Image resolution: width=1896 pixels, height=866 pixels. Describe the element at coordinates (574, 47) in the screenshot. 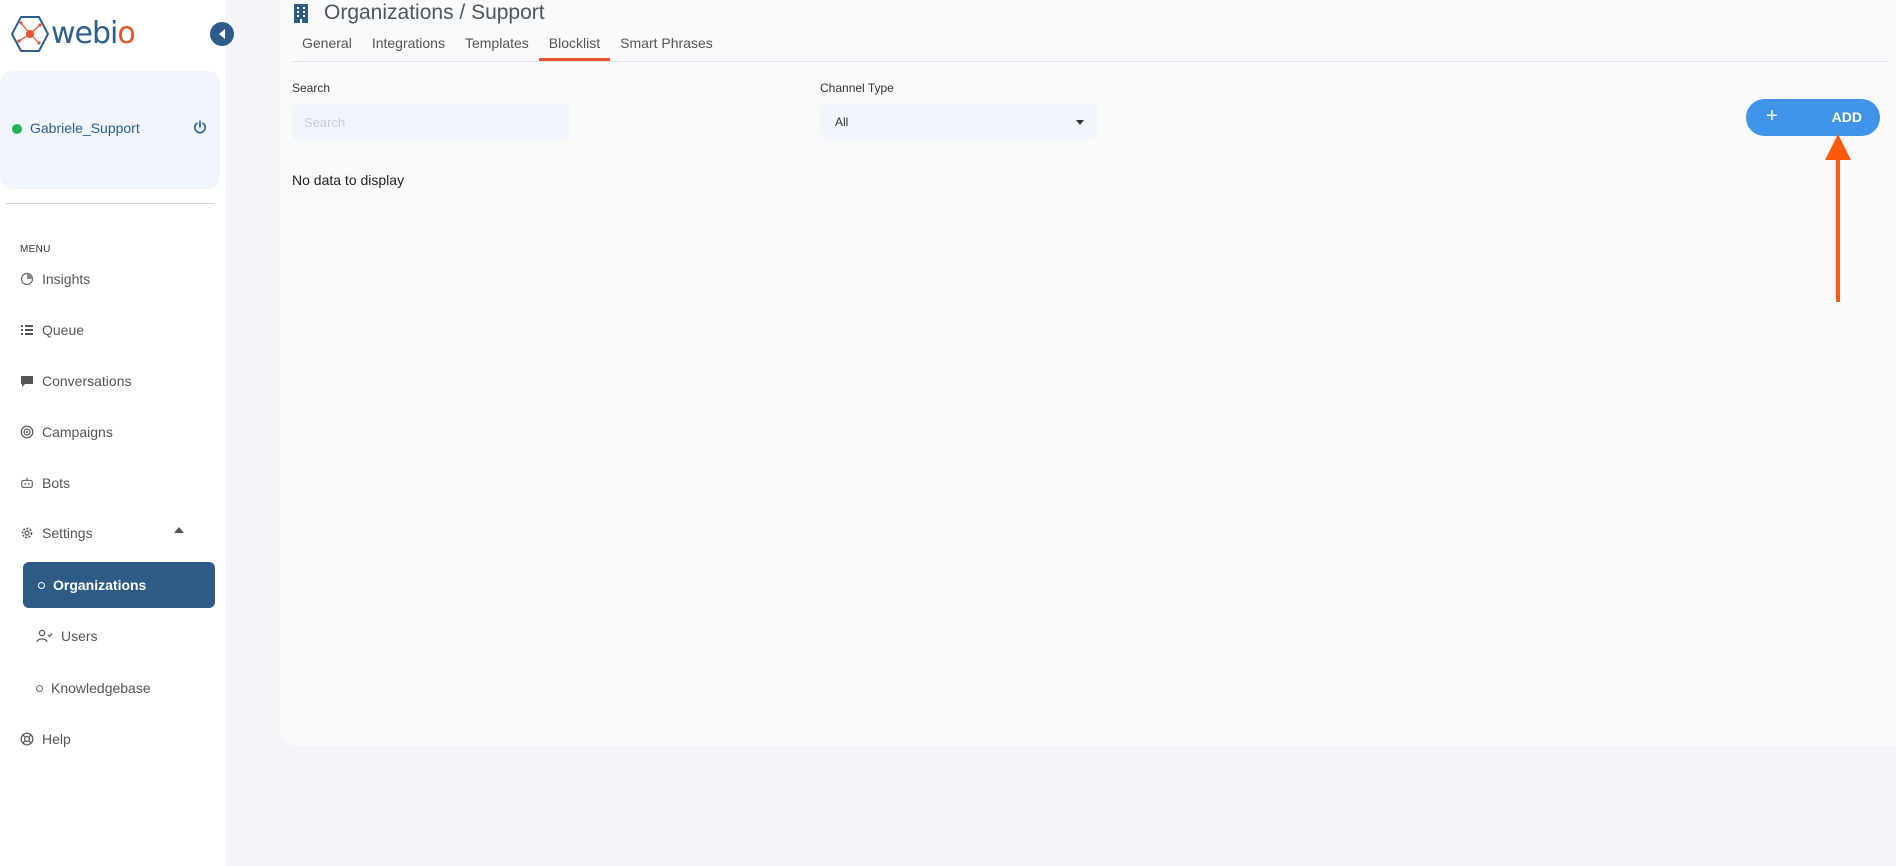

I see `tab-blocklist: Blocklist` at that location.